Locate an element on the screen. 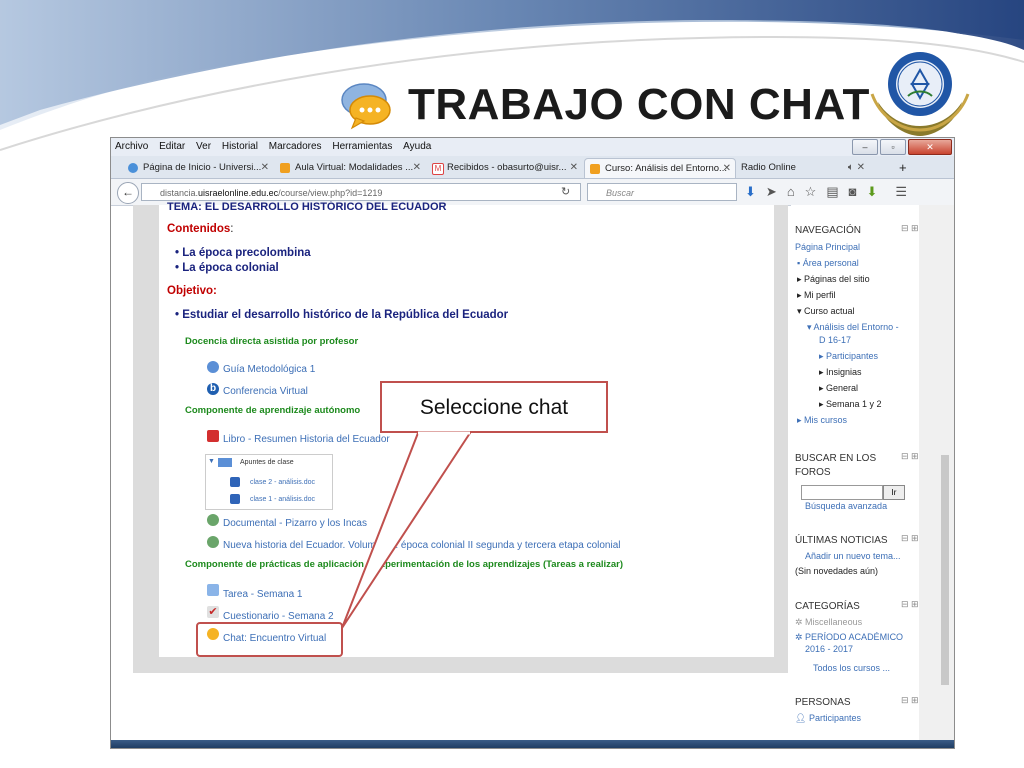  categories-title: CATEGORÍAS is located at coordinates (827, 606).